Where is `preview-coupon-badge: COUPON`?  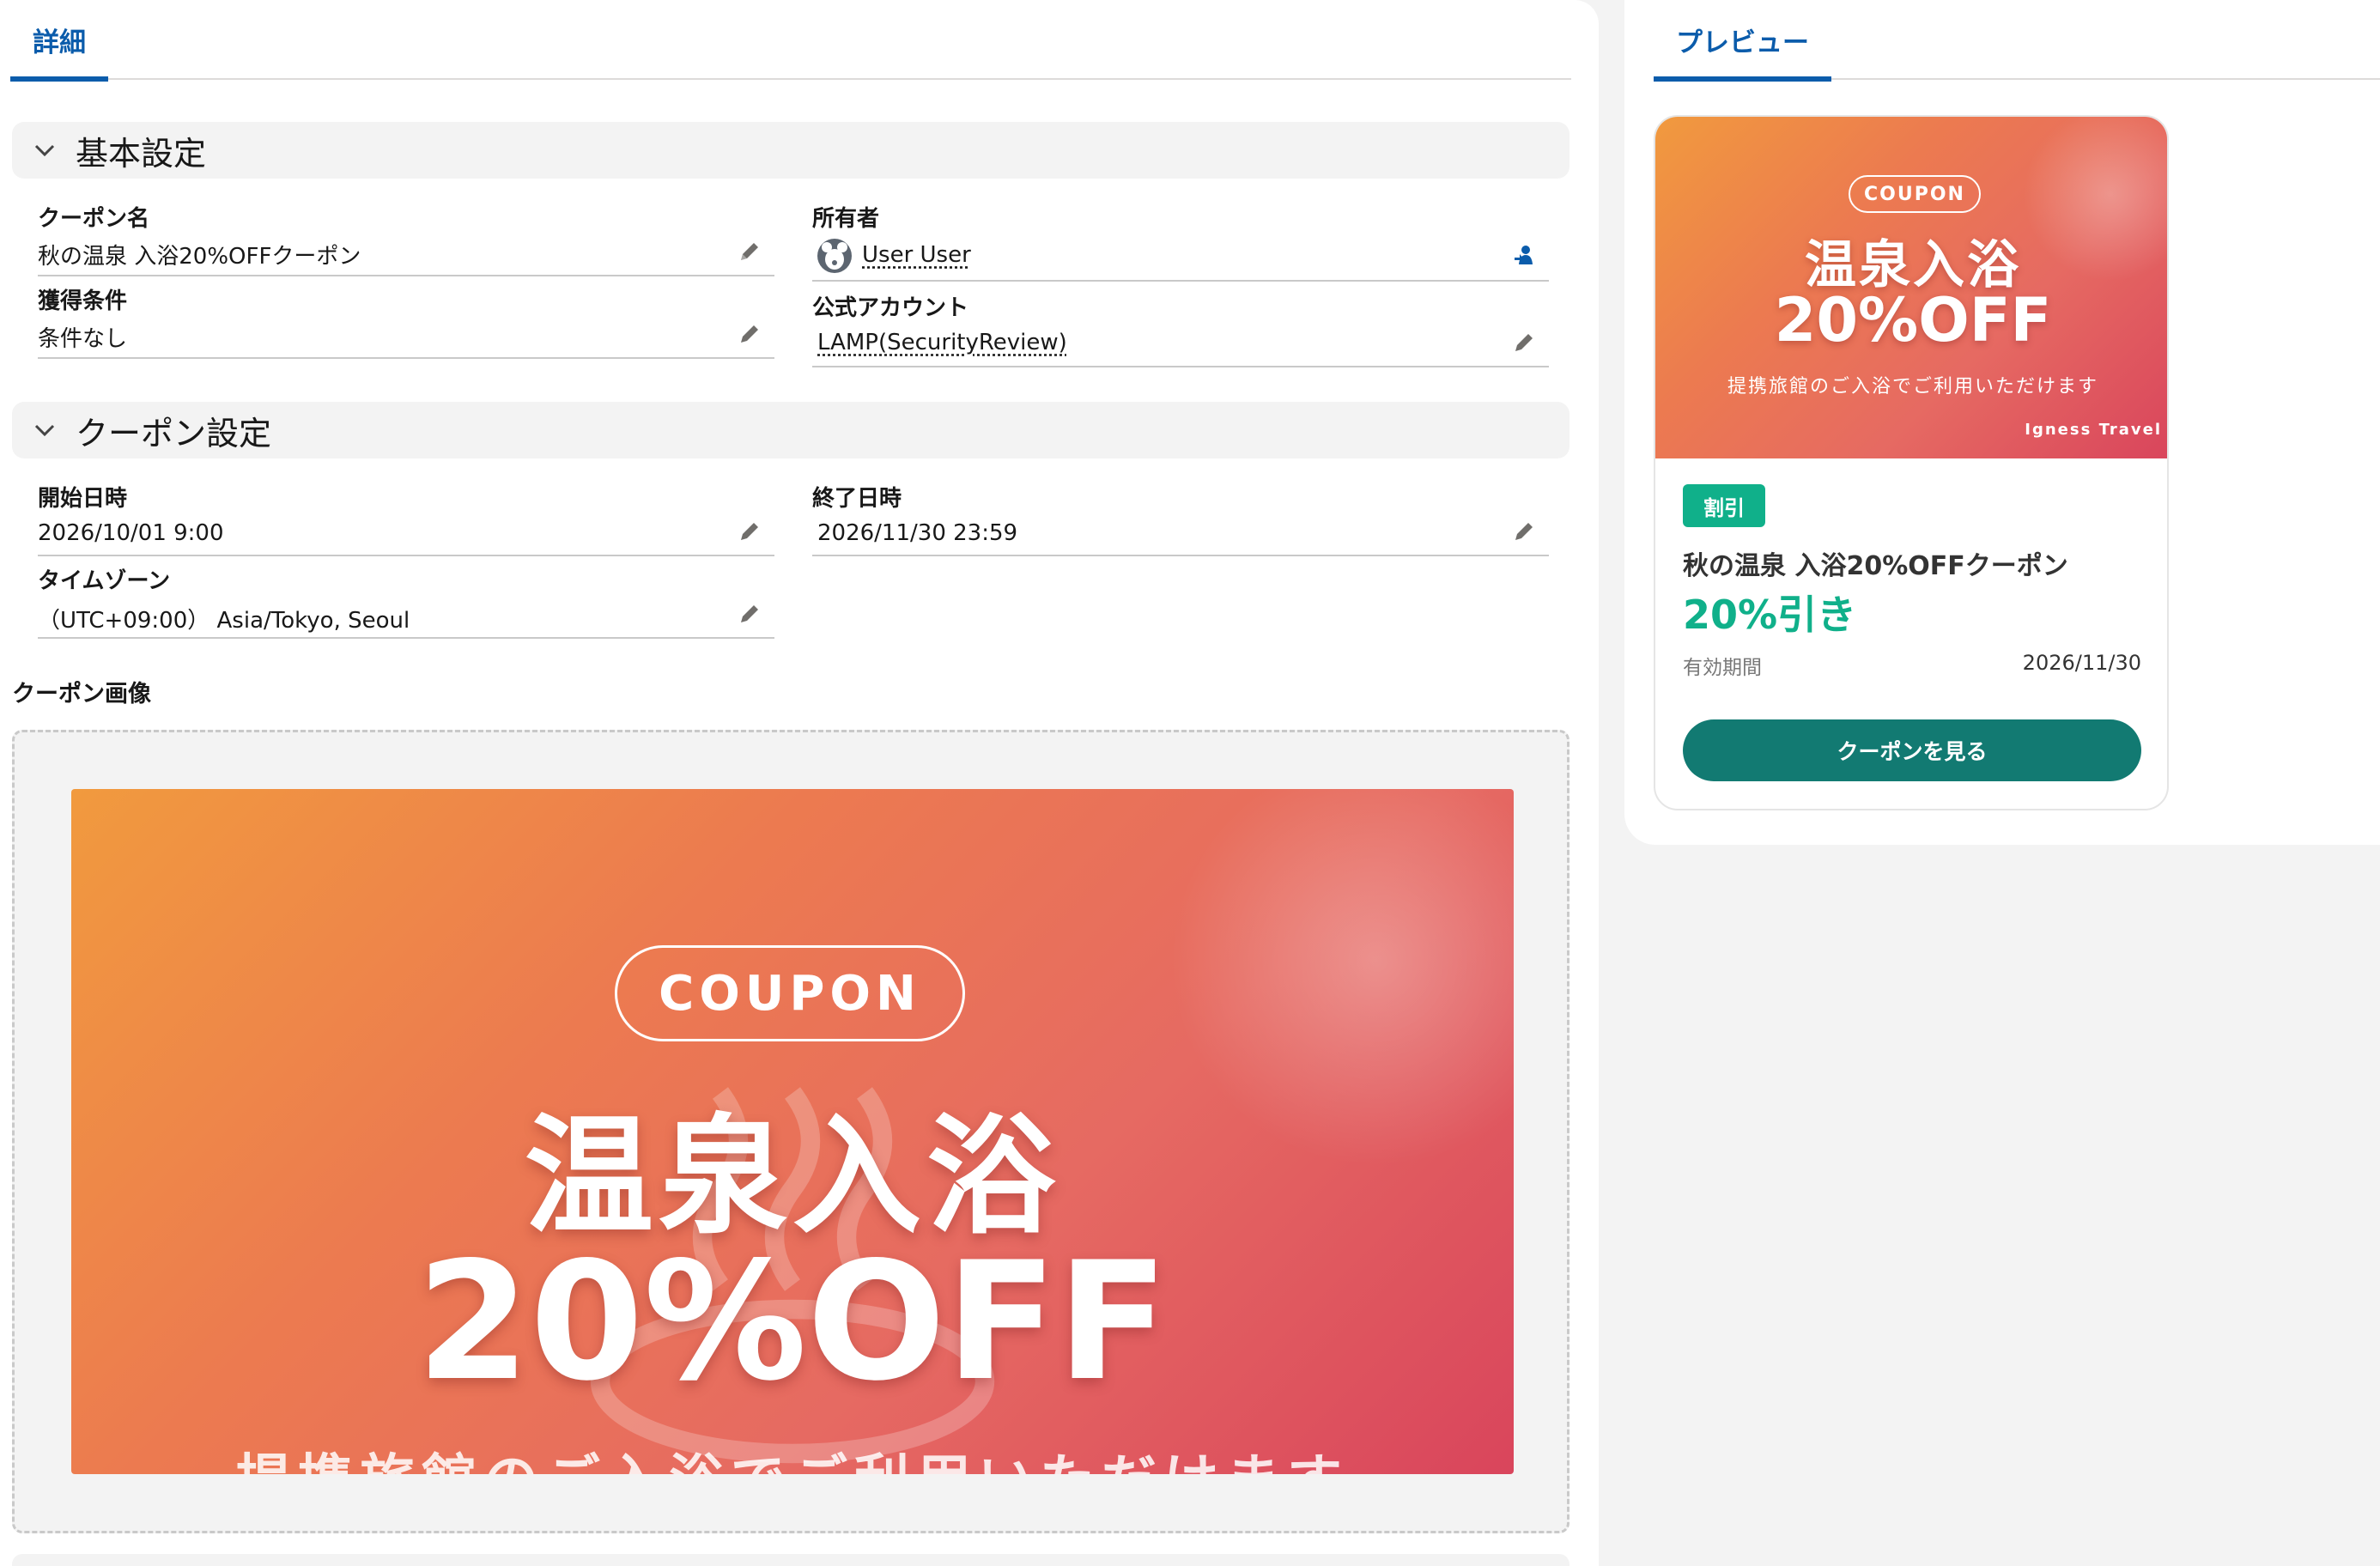
preview-coupon-badge: COUPON is located at coordinates (1915, 194).